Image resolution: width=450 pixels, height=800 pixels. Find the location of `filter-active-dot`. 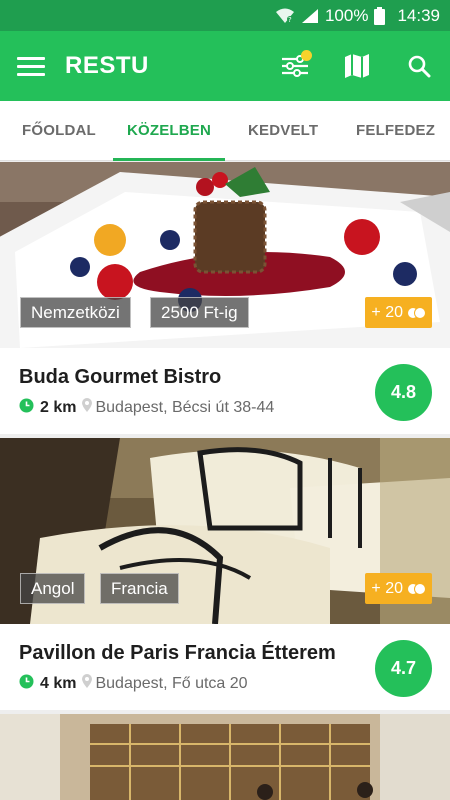

filter-active-dot is located at coordinates (306, 55).